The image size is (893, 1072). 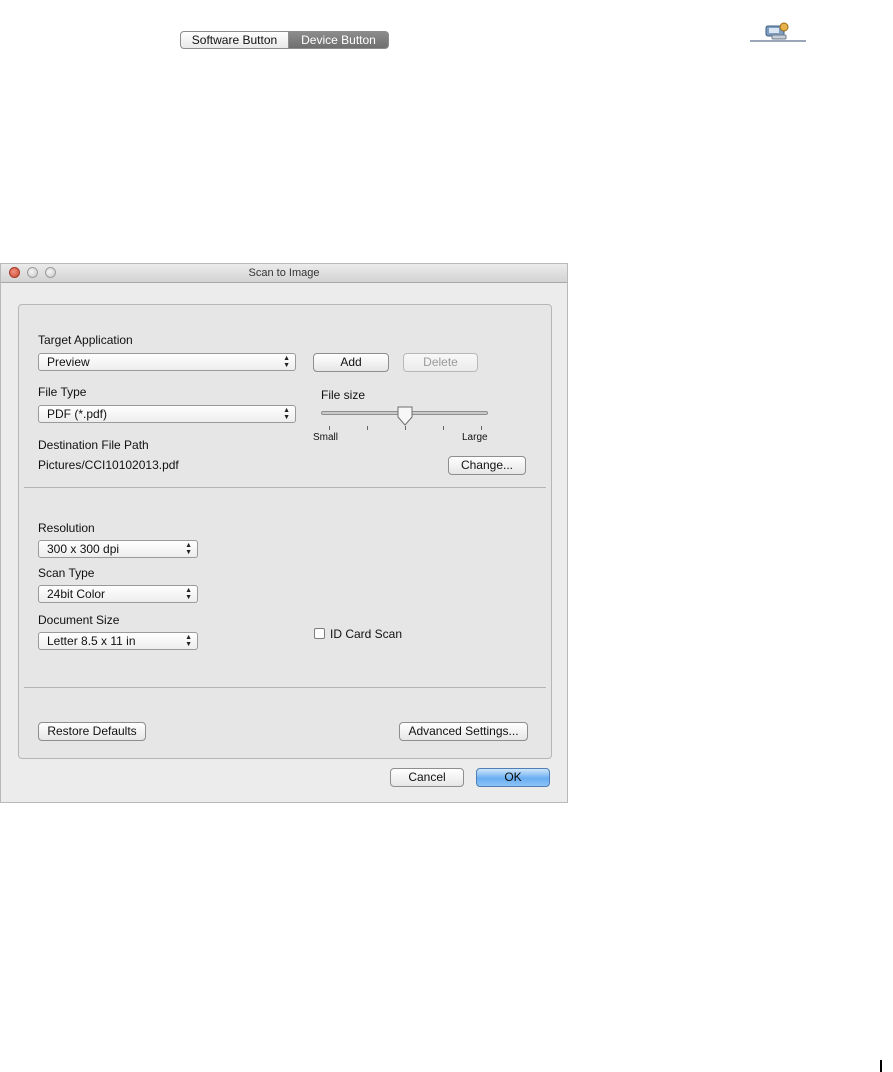 I want to click on resolution-popup: 300 x 300 dpi ▲ ▼, so click(x=118, y=549).